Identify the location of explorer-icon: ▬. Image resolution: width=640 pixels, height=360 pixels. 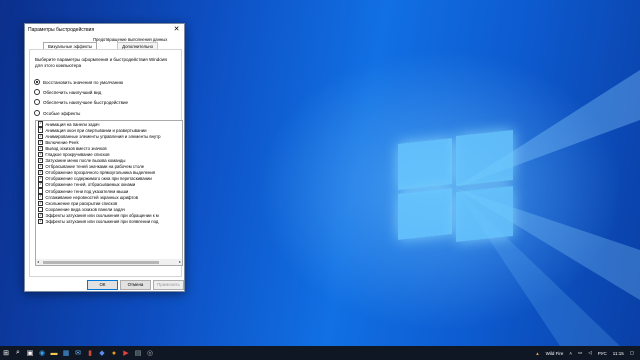
(54, 353).